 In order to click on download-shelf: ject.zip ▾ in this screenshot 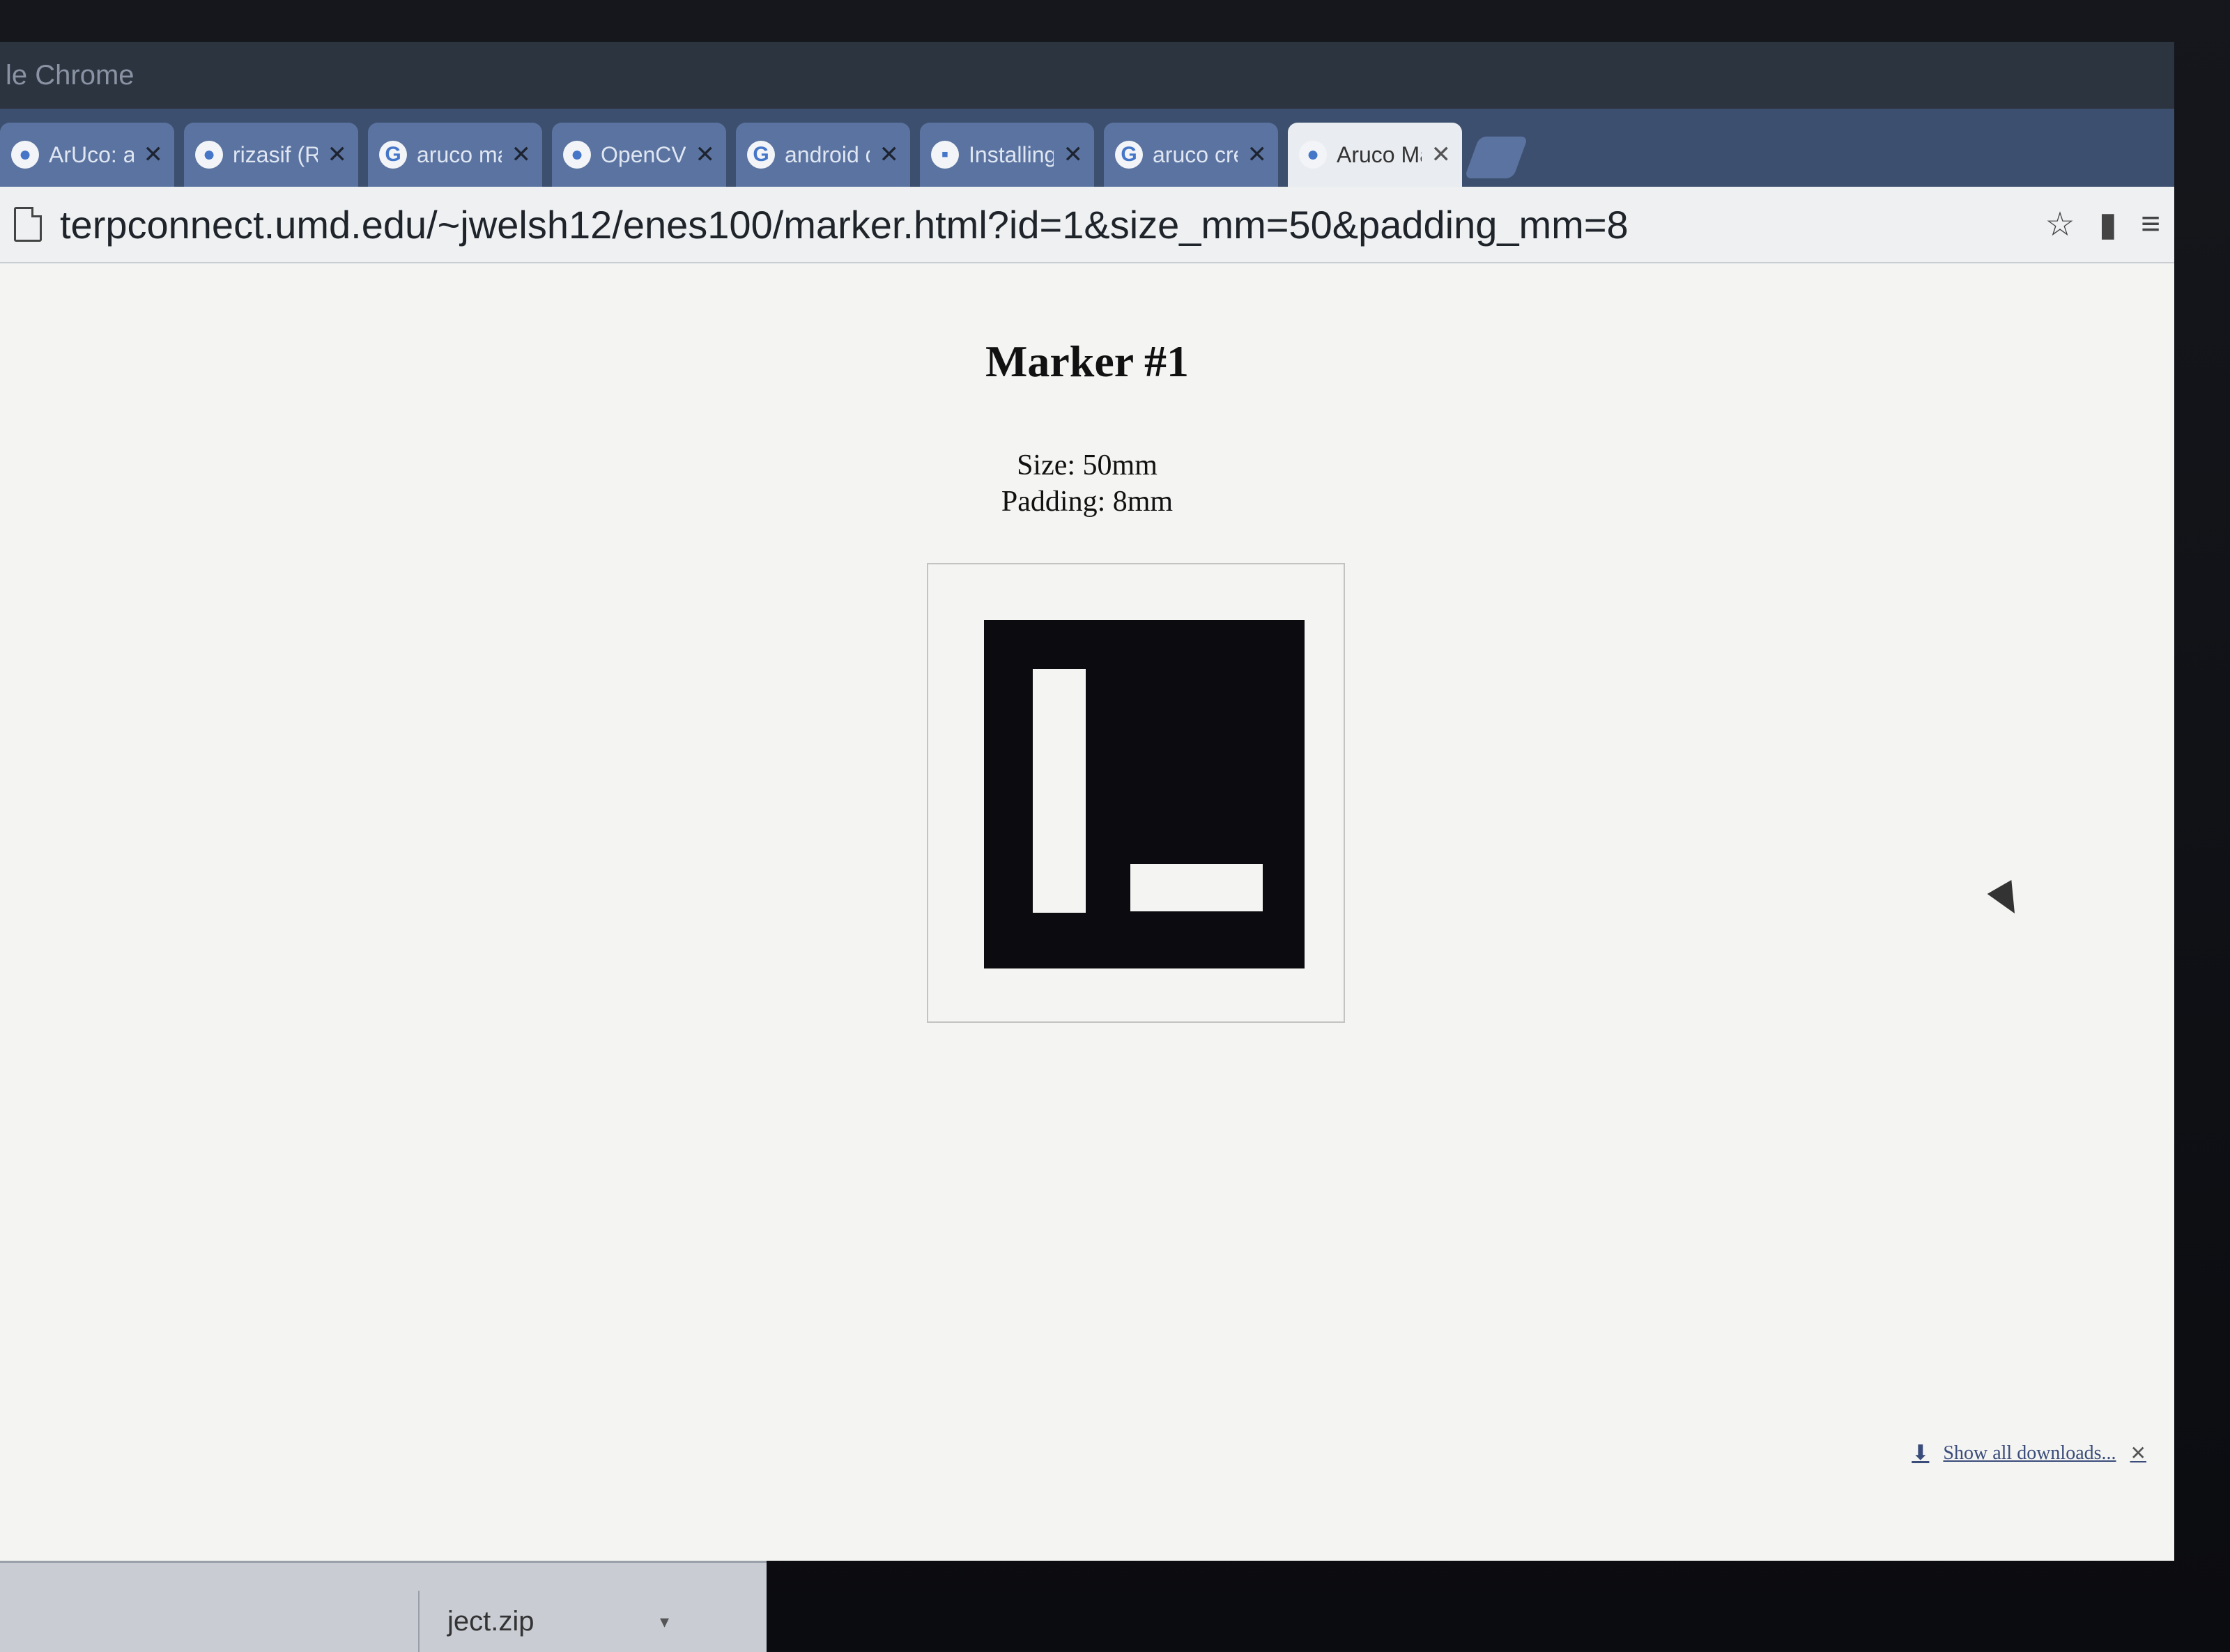, I will do `click(383, 1606)`.